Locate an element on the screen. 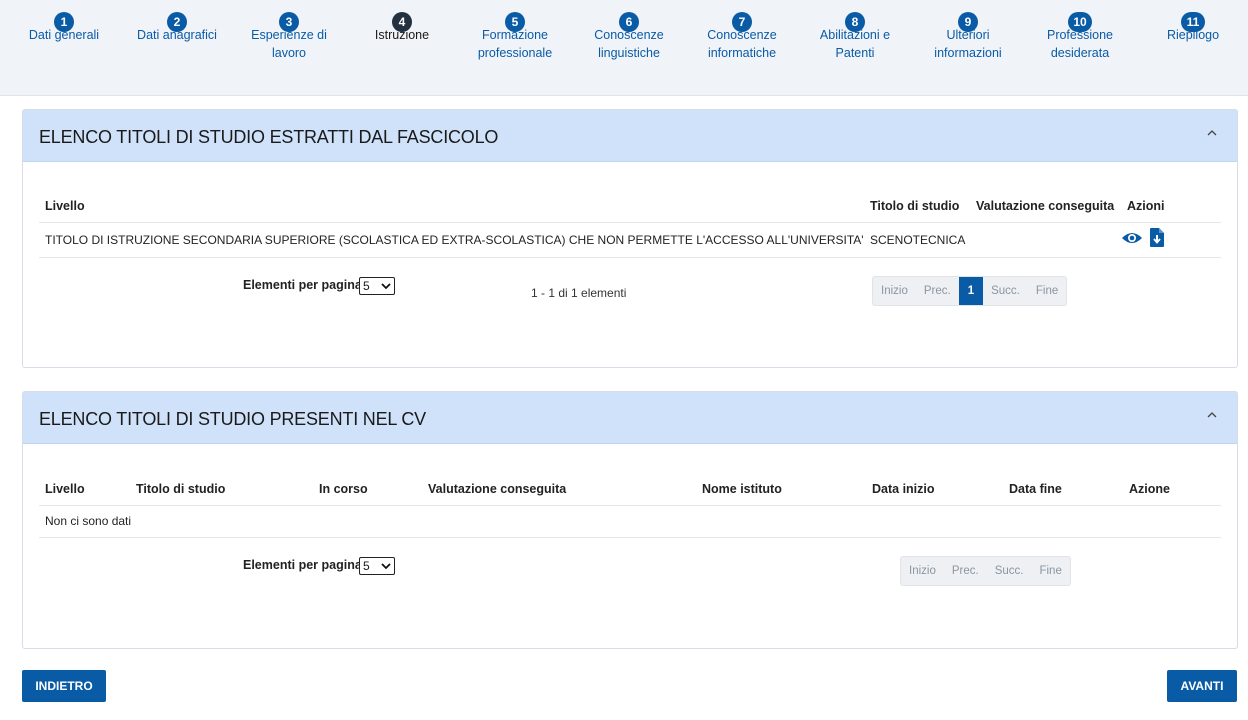 Image resolution: width=1248 pixels, height=720 pixels. pagination: Inizio Prec. Succ. Fine is located at coordinates (985, 571).